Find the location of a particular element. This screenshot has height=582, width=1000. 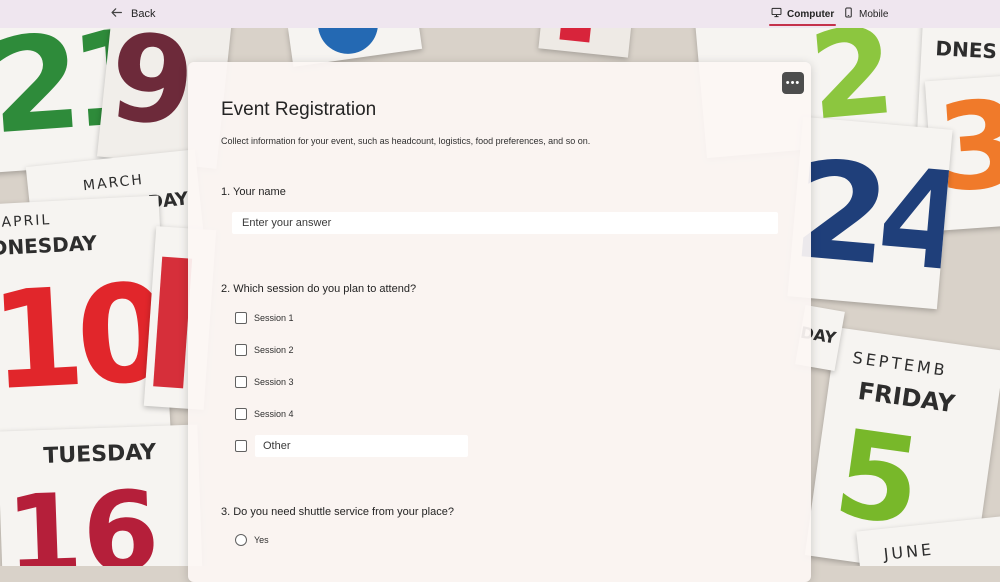

calendar-month: MARCH is located at coordinates (113, 183).